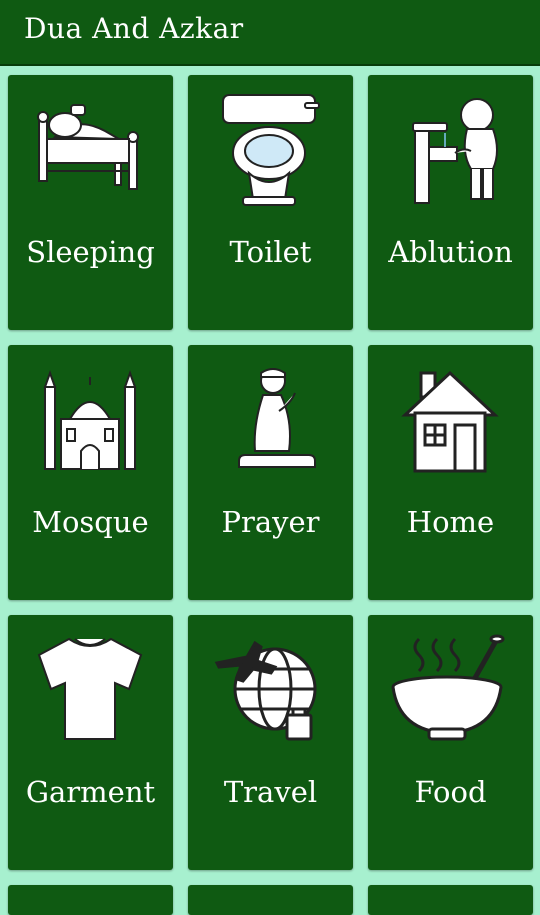 The width and height of the screenshot is (540, 915). Describe the element at coordinates (90, 522) in the screenshot. I see `category-label: Mosque` at that location.